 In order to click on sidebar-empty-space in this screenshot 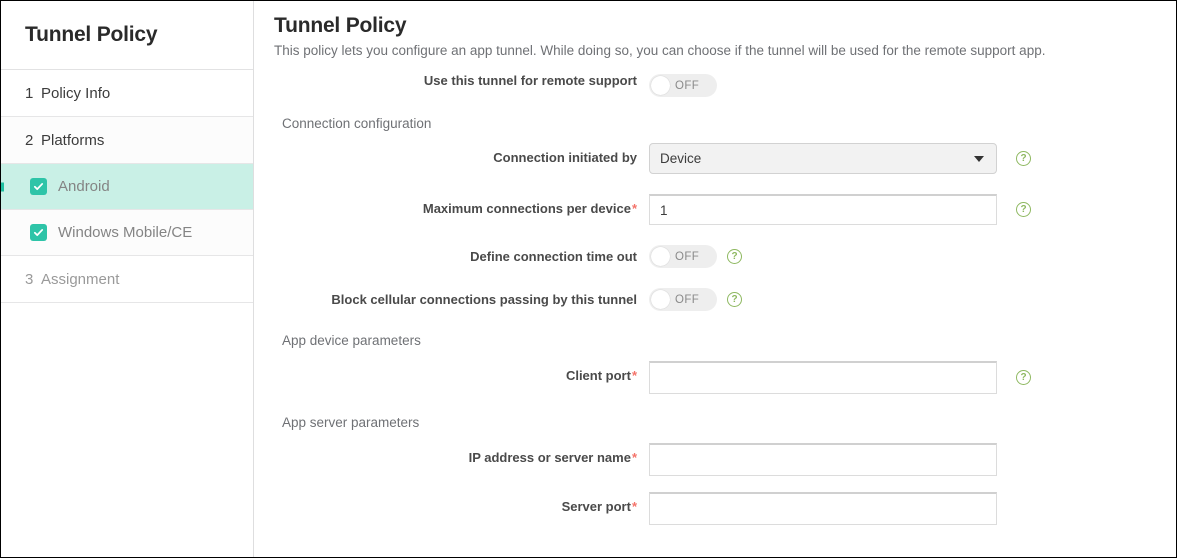, I will do `click(127, 430)`.